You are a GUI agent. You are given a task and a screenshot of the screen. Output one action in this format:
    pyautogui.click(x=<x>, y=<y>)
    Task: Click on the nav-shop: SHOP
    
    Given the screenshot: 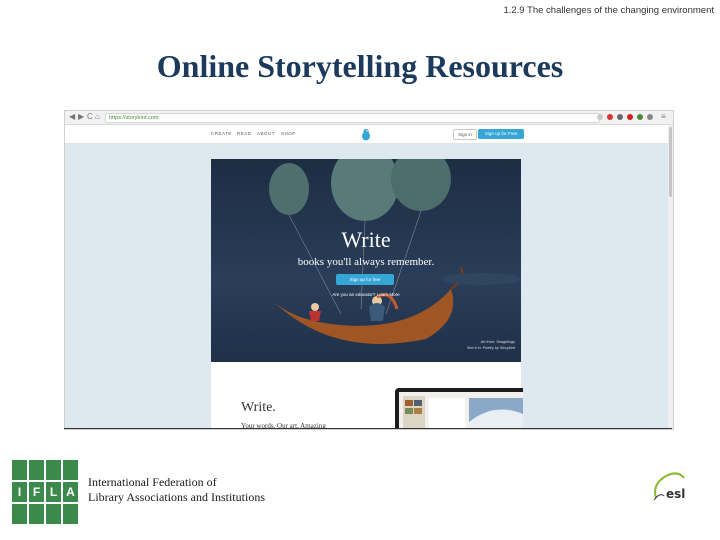 What is the action you would take?
    pyautogui.click(x=288, y=133)
    